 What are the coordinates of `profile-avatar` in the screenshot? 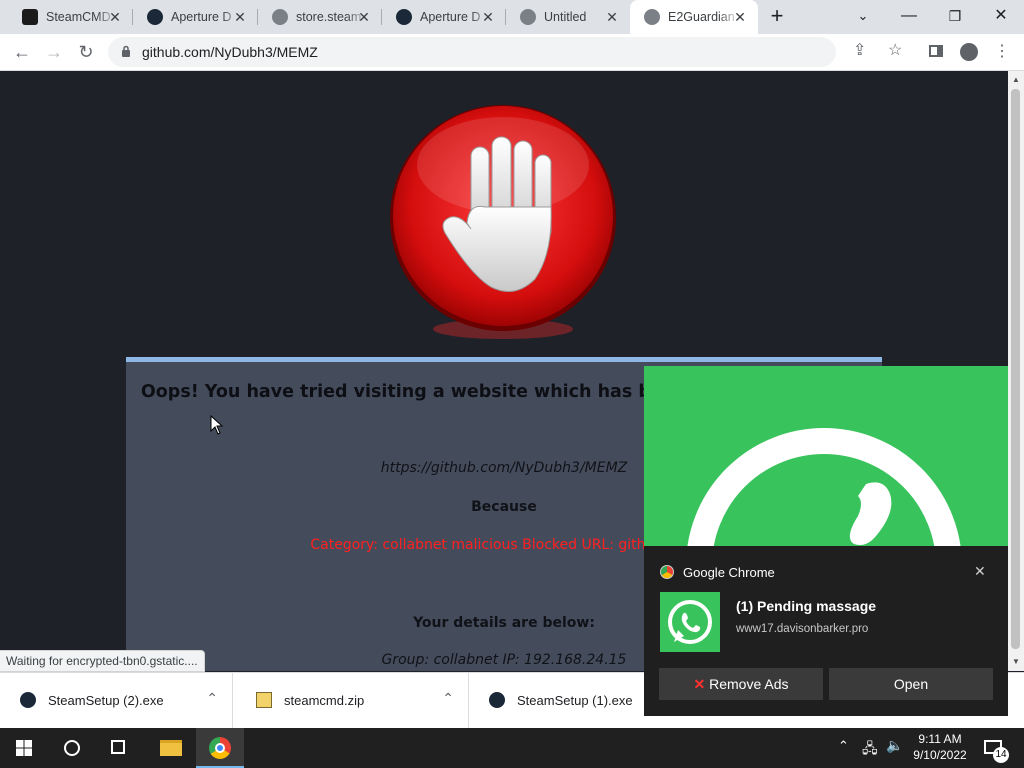 It's located at (969, 52).